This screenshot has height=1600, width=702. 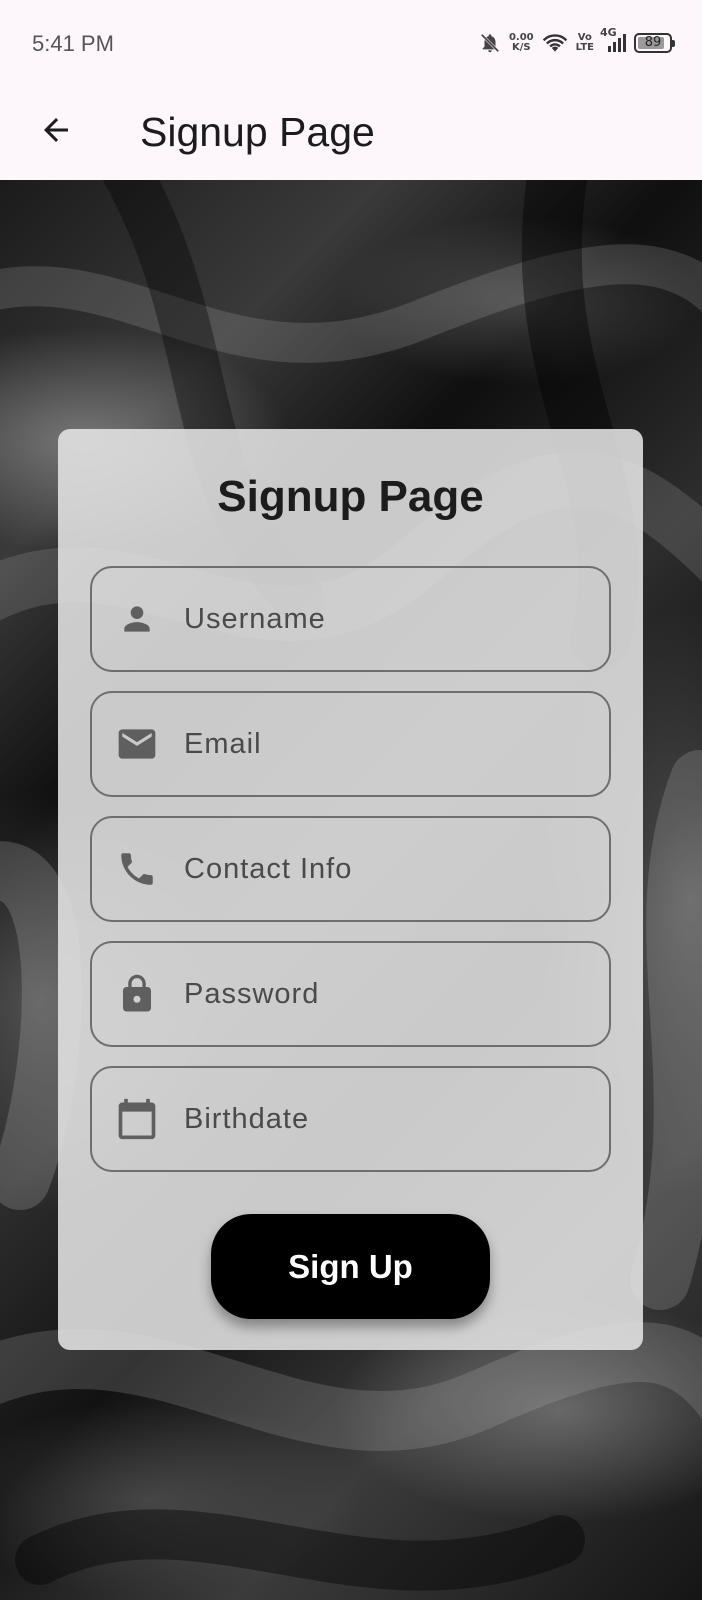 I want to click on username-placeholder: Username, so click(x=255, y=618).